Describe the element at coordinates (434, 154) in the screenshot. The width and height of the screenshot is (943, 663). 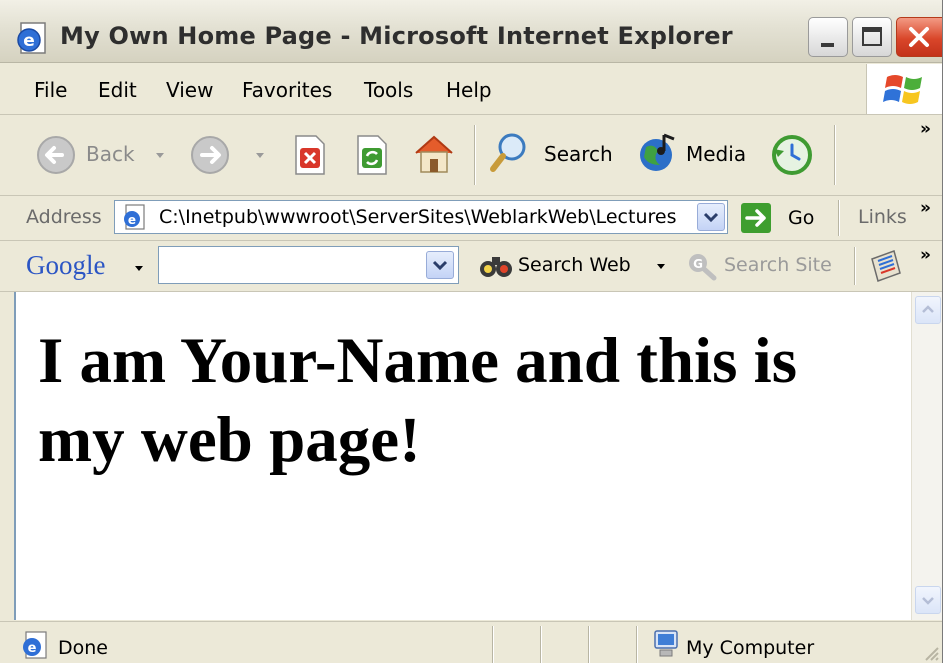
I see `home-icon` at that location.